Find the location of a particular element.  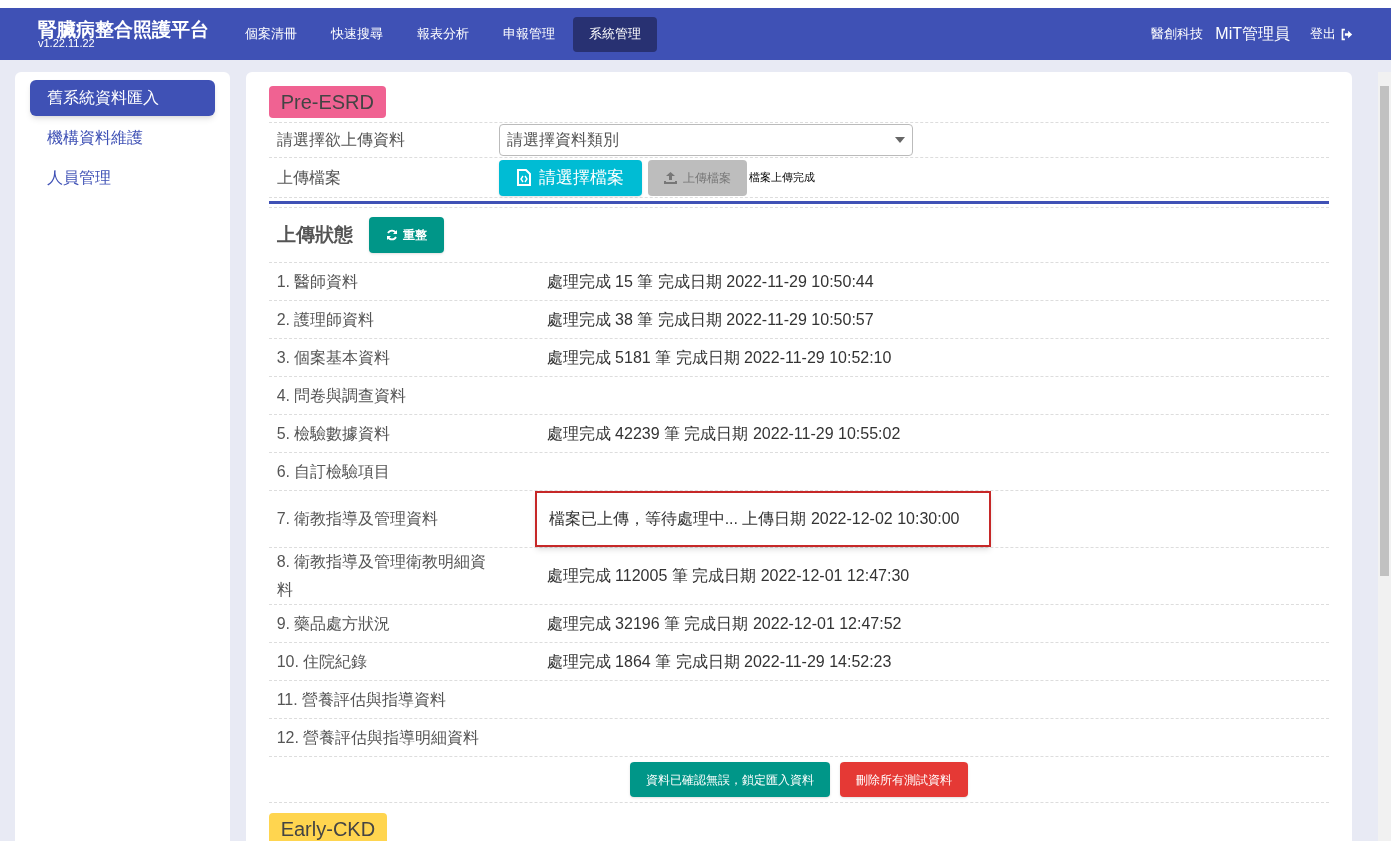

sidebar-item: 舊系統資料匯入 is located at coordinates (122, 98).